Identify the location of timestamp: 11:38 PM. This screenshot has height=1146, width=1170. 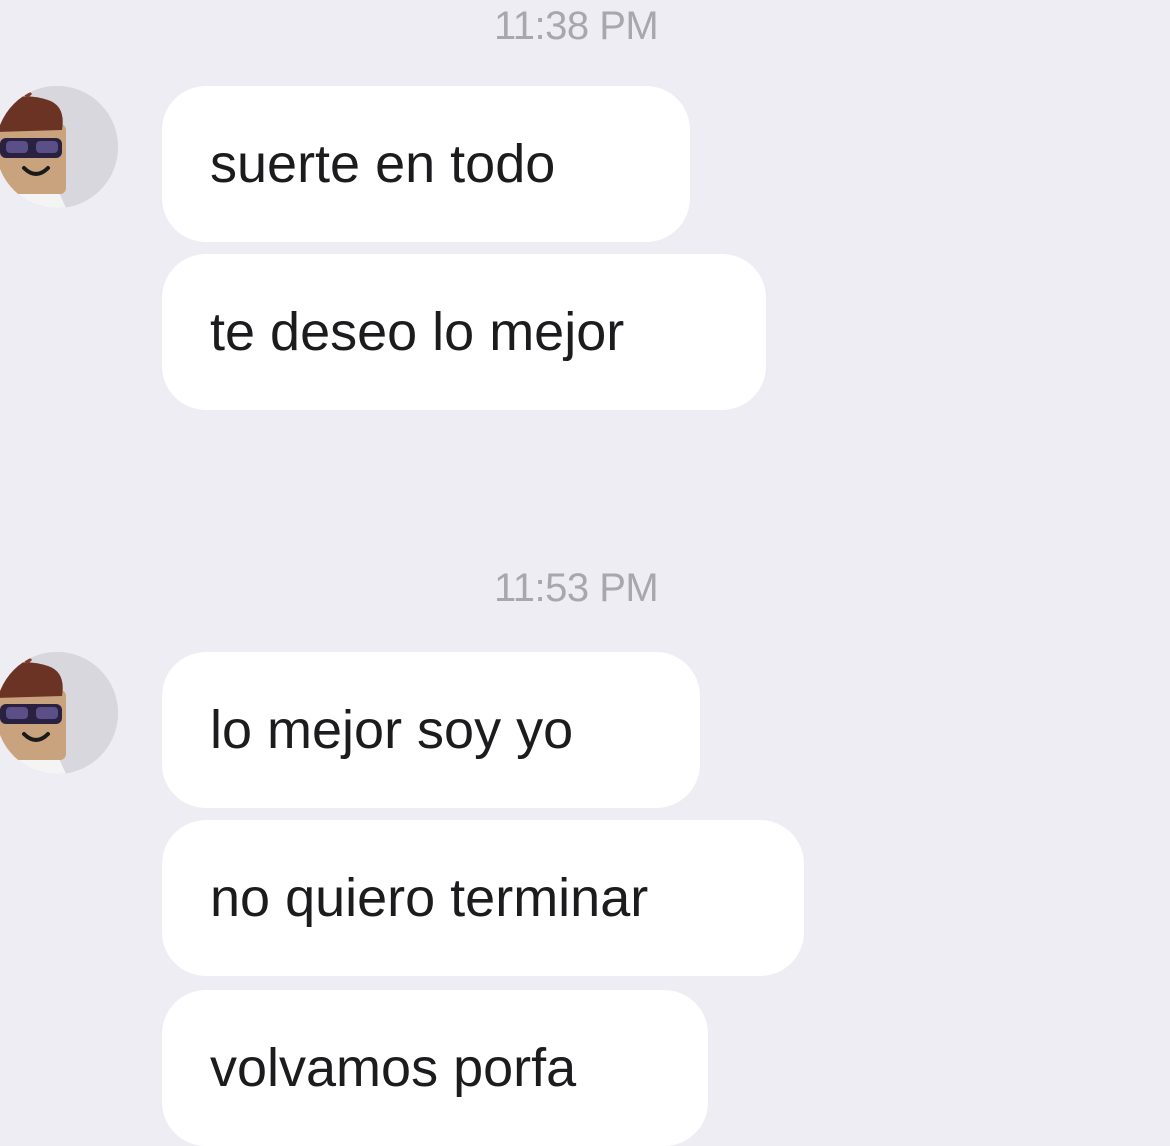
(576, 26).